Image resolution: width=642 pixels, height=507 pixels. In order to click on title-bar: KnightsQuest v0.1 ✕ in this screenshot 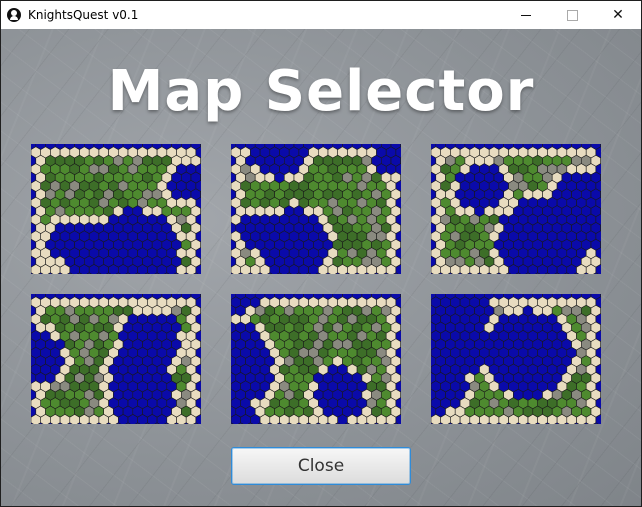, I will do `click(321, 15)`.